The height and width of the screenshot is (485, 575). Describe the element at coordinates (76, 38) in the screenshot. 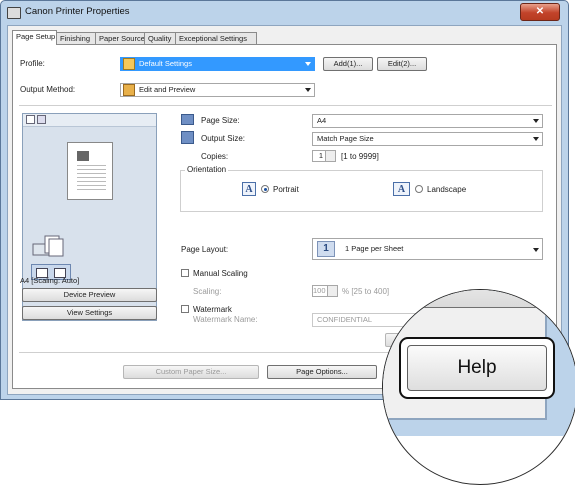

I see `tab-finishing: Finishing` at that location.